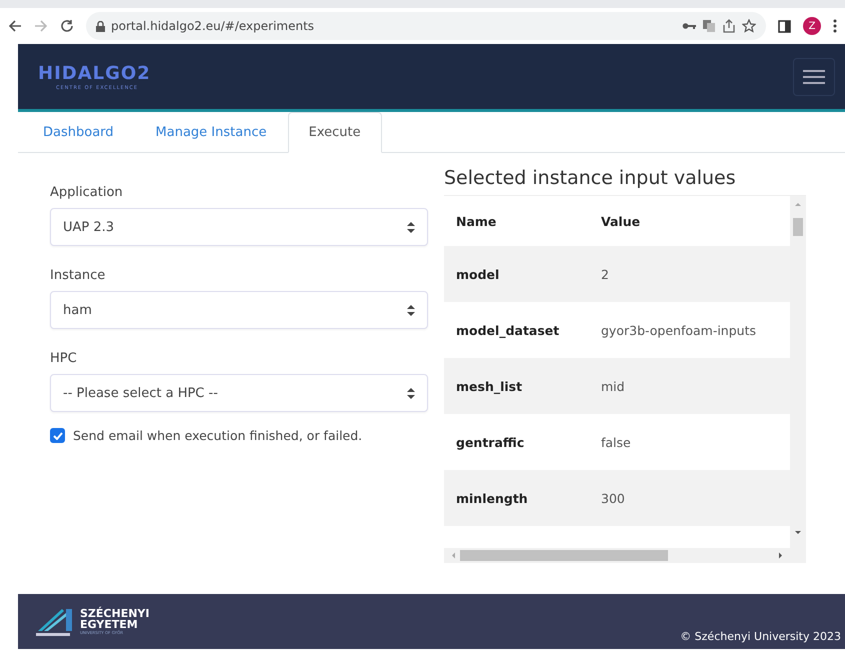  Describe the element at coordinates (335, 132) in the screenshot. I see `nav-tab: Execute` at that location.